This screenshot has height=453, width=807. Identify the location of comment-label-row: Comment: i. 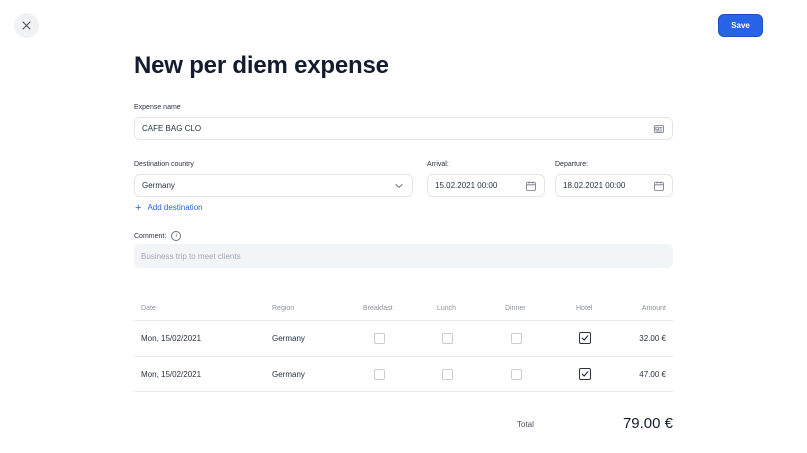
(158, 236).